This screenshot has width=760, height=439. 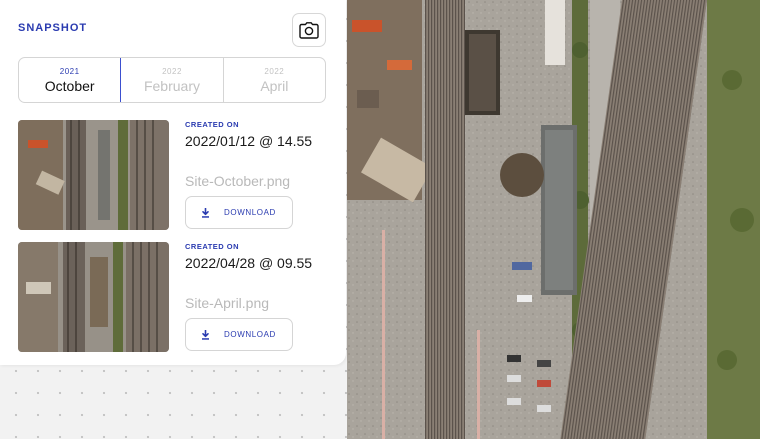 What do you see at coordinates (69, 85) in the screenshot?
I see `tab-month: October` at bounding box center [69, 85].